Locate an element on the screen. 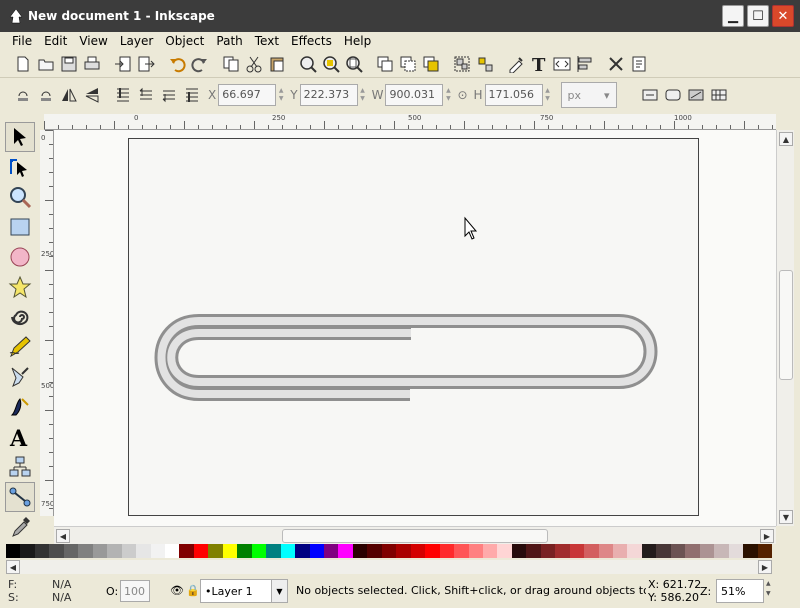 Image resolution: width=800 pixels, height=608 pixels. paste-icon is located at coordinates (277, 64).